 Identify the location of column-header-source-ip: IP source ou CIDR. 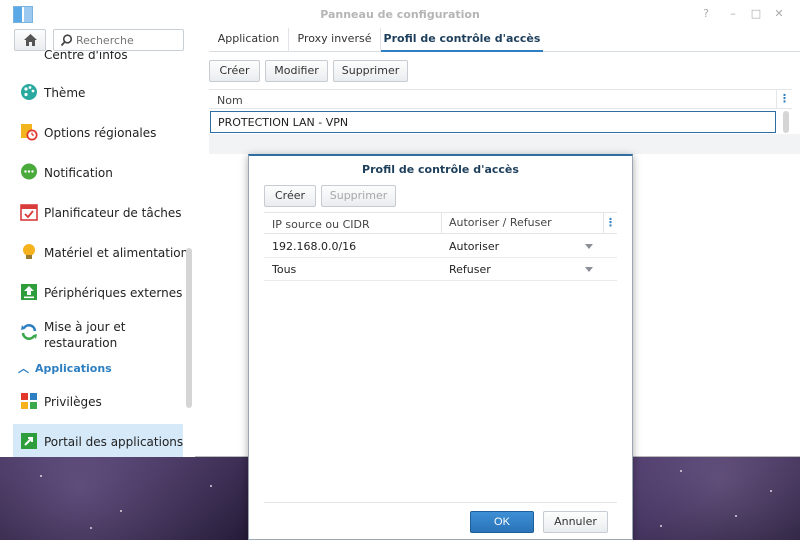
(321, 224).